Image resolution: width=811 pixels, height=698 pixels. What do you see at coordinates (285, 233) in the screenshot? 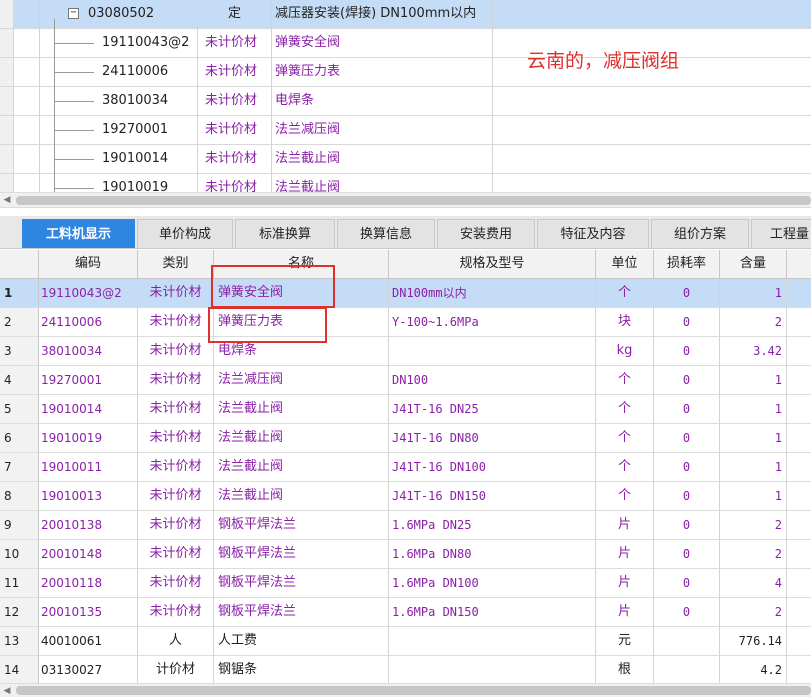
I see `tab-standard-conversion: 标准换算` at bounding box center [285, 233].